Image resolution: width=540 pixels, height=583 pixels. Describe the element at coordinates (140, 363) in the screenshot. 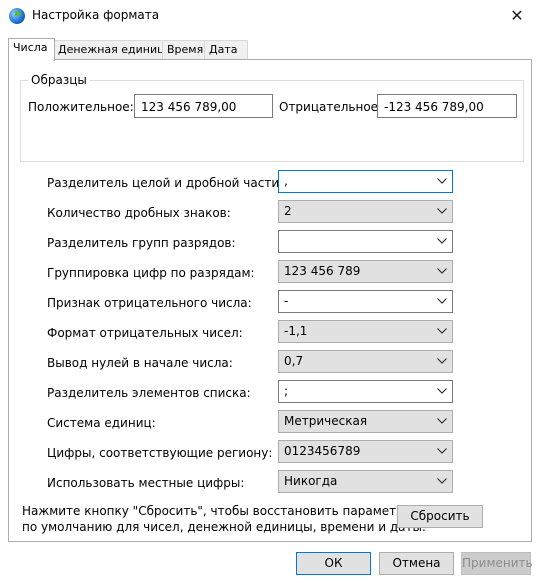

I see `leading-zeros-label: Вывод нулей в начале числа:` at that location.